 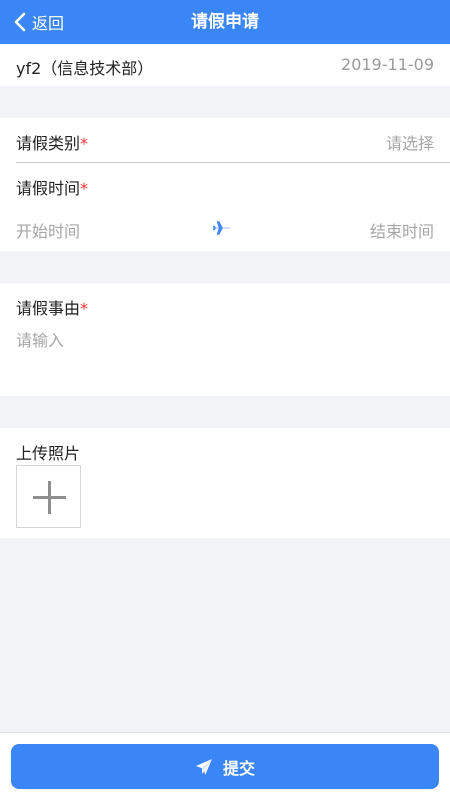 I want to click on start-time-field: 开始时间, so click(x=48, y=230).